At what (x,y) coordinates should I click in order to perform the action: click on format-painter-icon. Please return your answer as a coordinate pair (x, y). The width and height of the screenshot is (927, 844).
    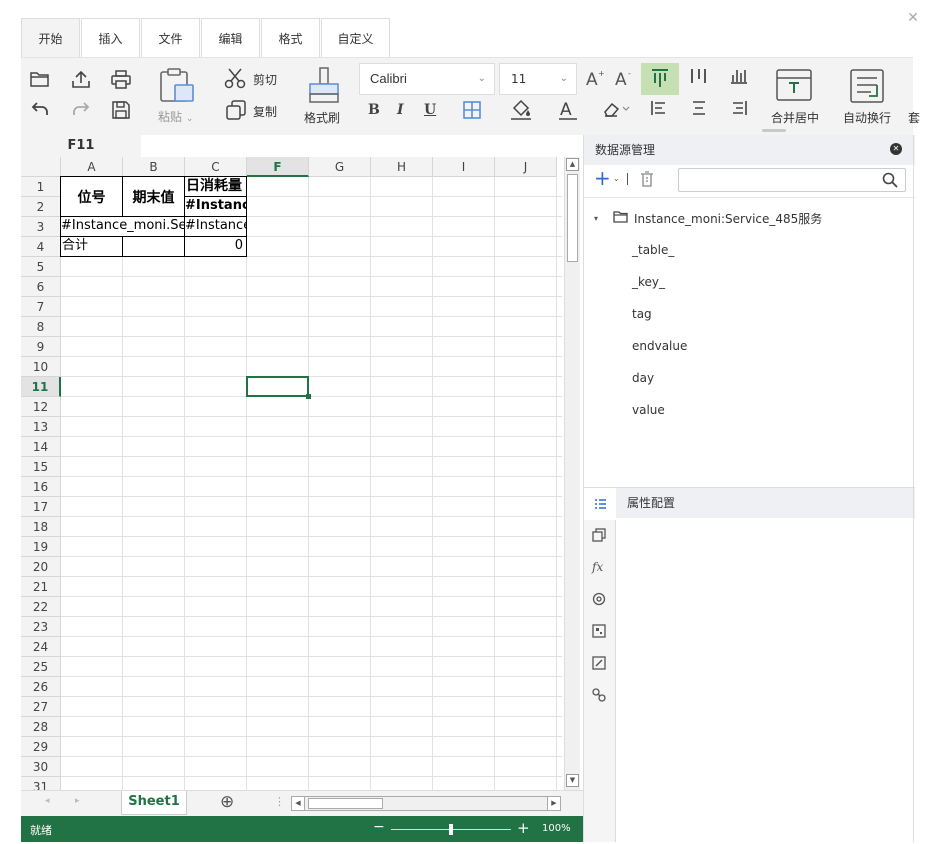
    Looking at the image, I should click on (324, 86).